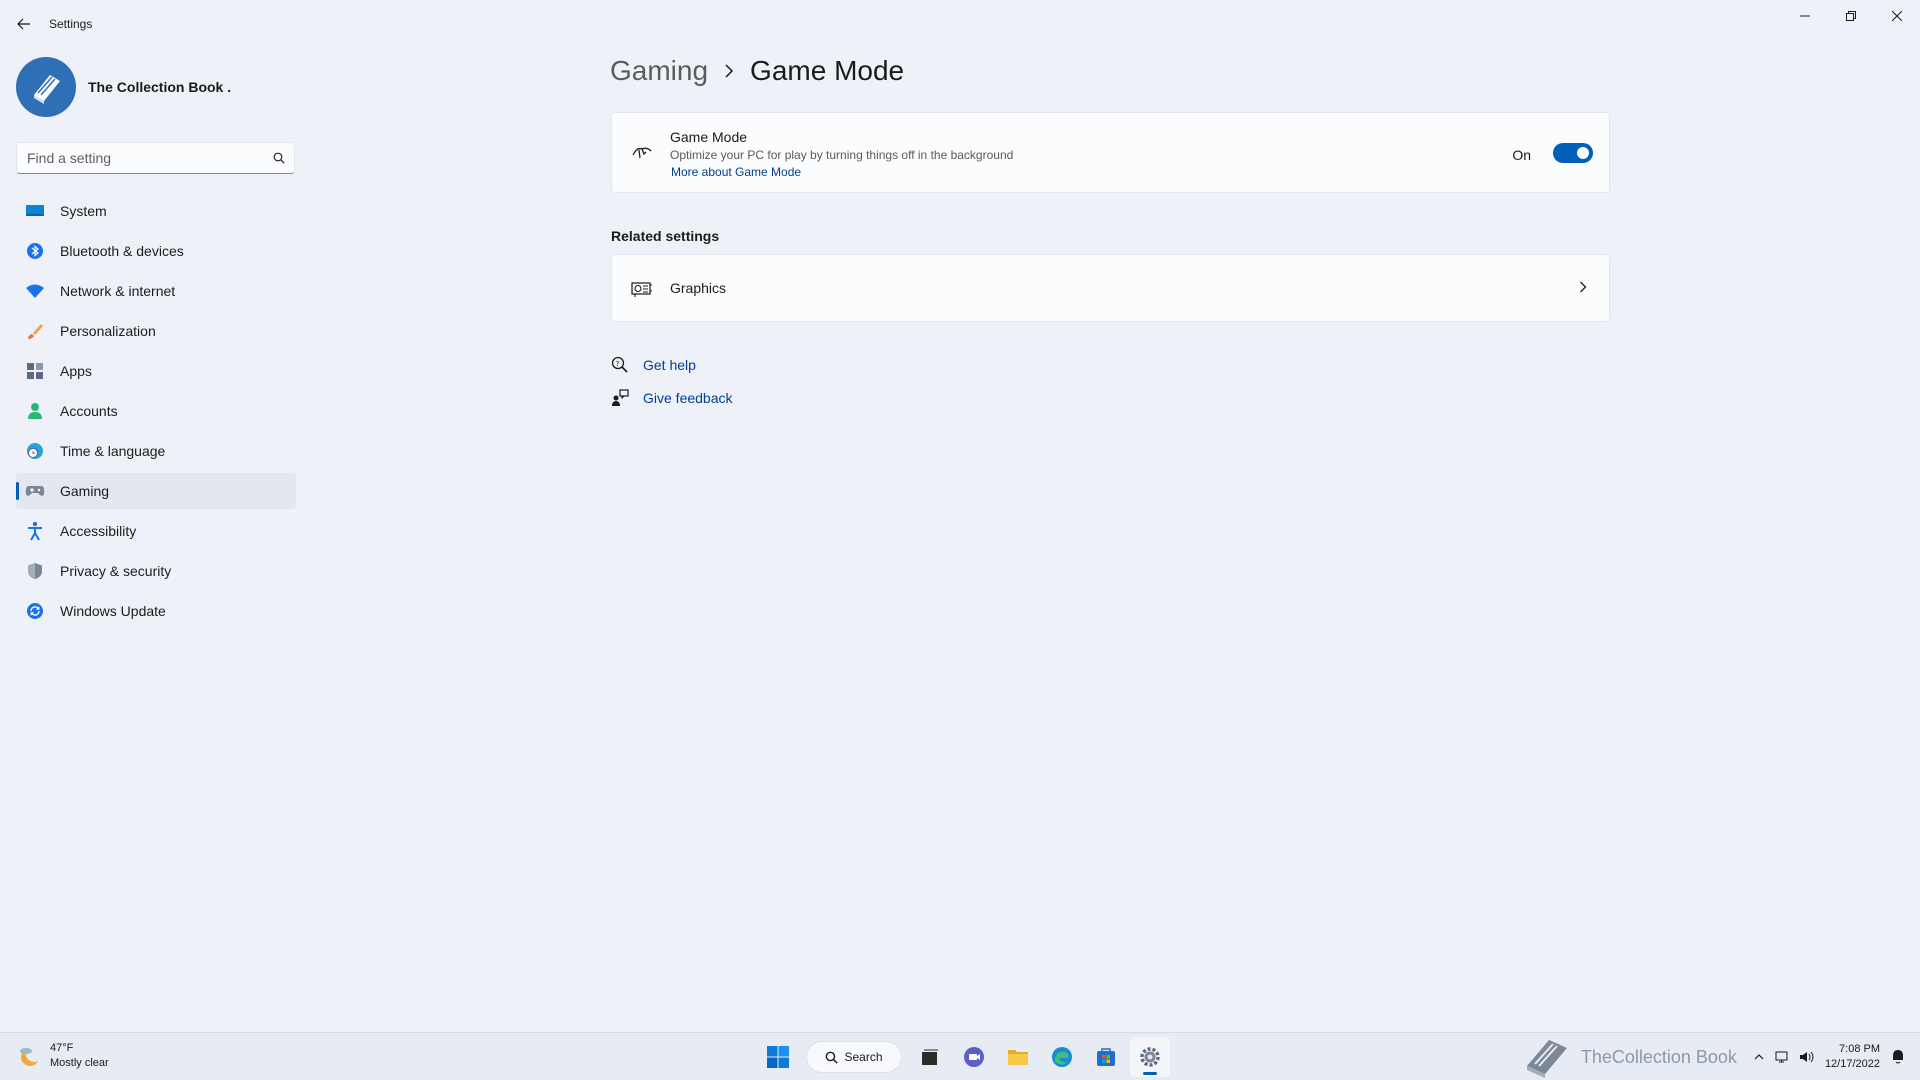 This screenshot has width=1920, height=1080. I want to click on sidebar-item-network: Network & internet, so click(156, 291).